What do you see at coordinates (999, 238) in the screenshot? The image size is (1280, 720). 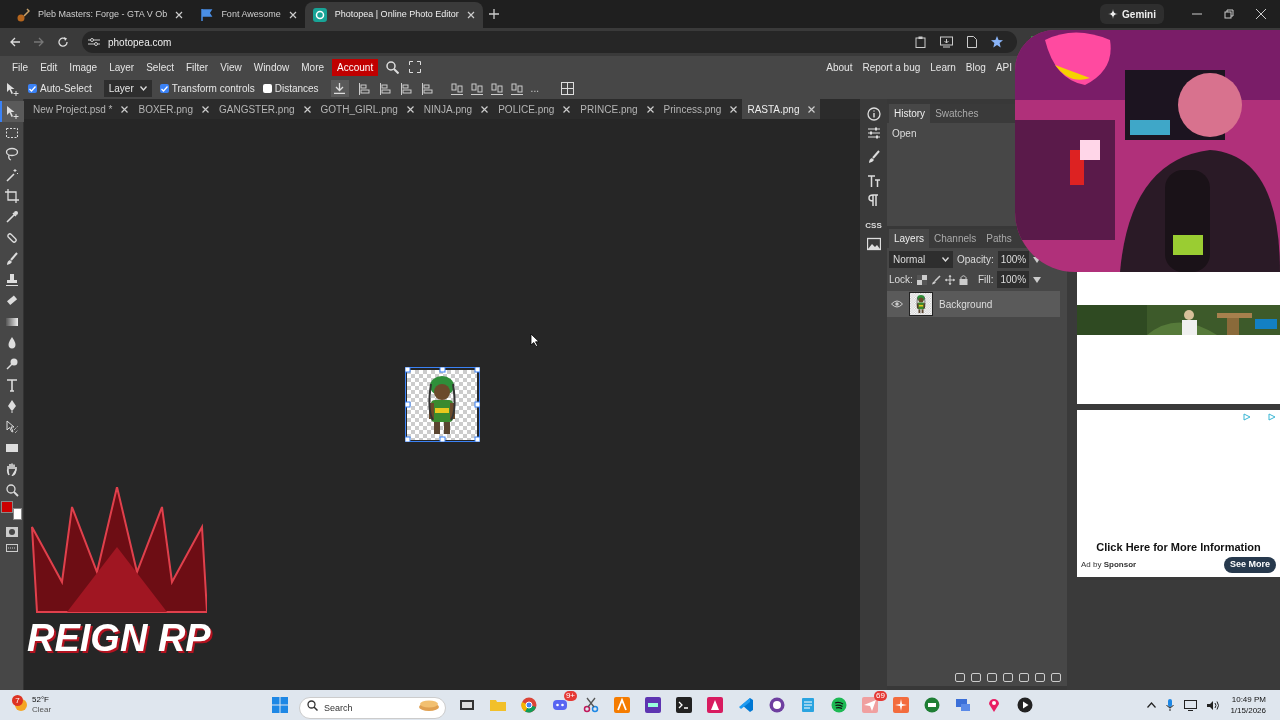 I see `panel-tab: Paths` at bounding box center [999, 238].